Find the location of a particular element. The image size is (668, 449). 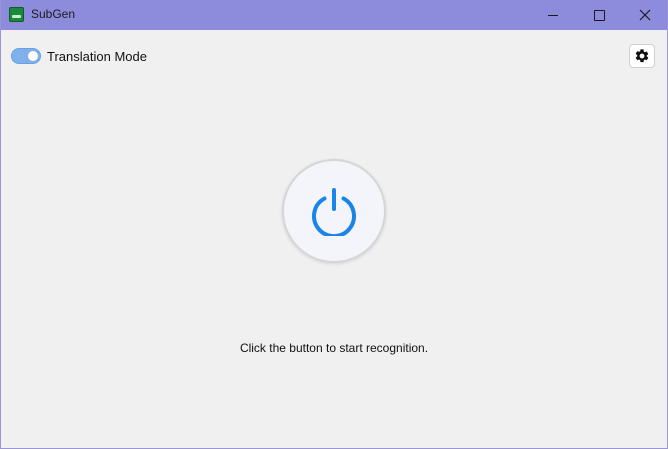

translation-mode-row: Translation Mode is located at coordinates (79, 56).